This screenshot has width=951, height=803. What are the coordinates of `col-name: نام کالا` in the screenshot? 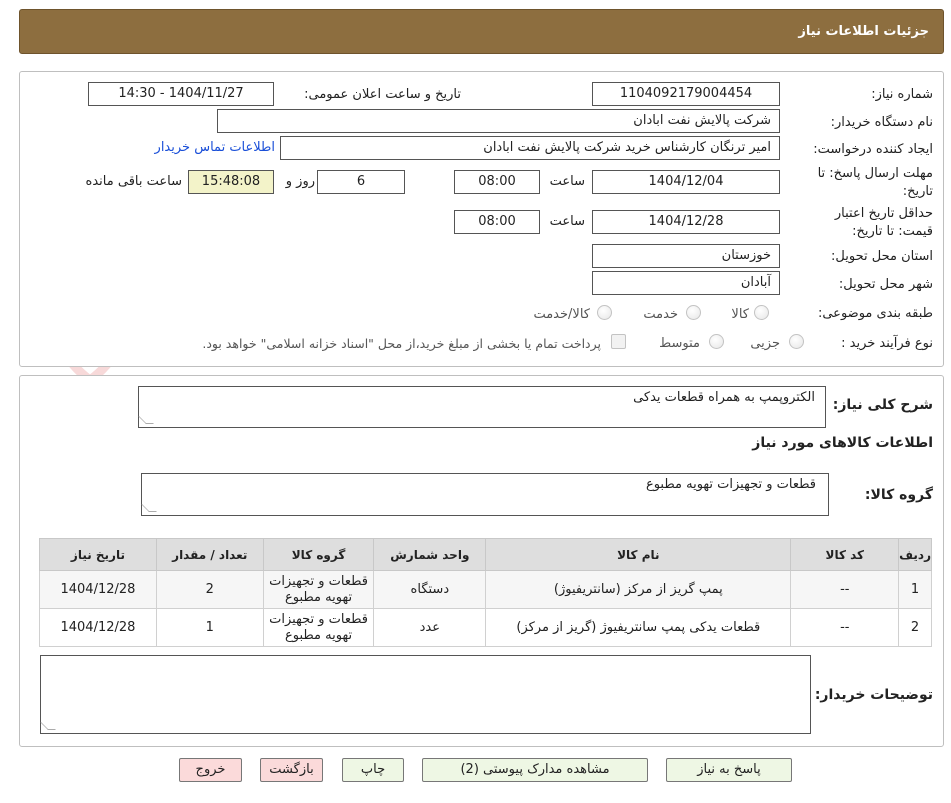 It's located at (638, 554).